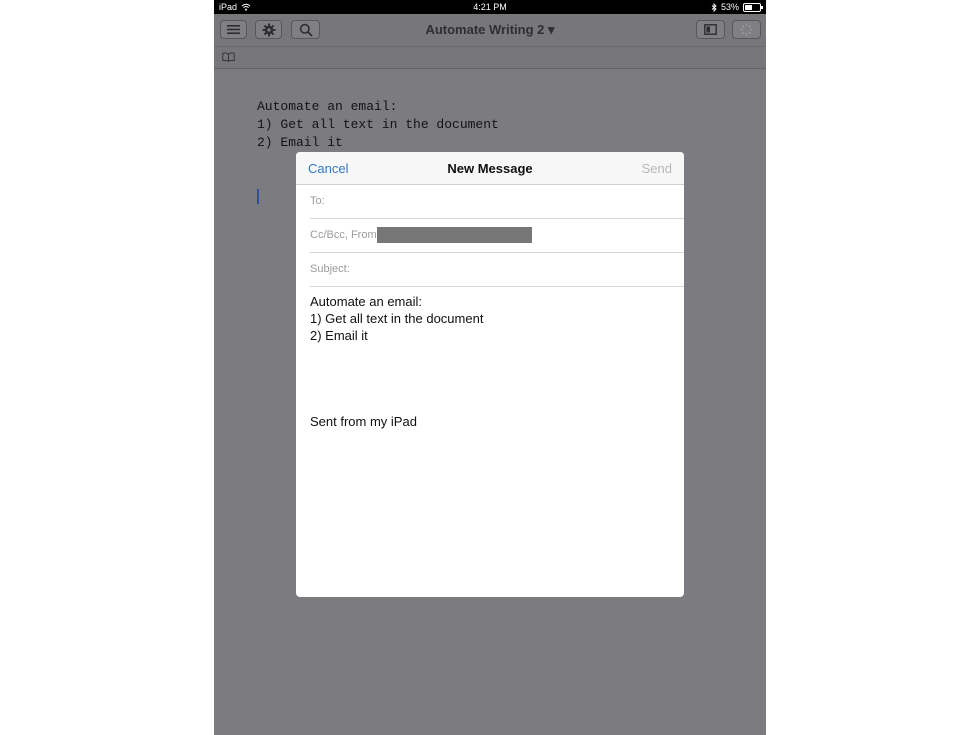 The height and width of the screenshot is (735, 980). What do you see at coordinates (497, 270) in the screenshot?
I see `subject-field: Subject:` at bounding box center [497, 270].